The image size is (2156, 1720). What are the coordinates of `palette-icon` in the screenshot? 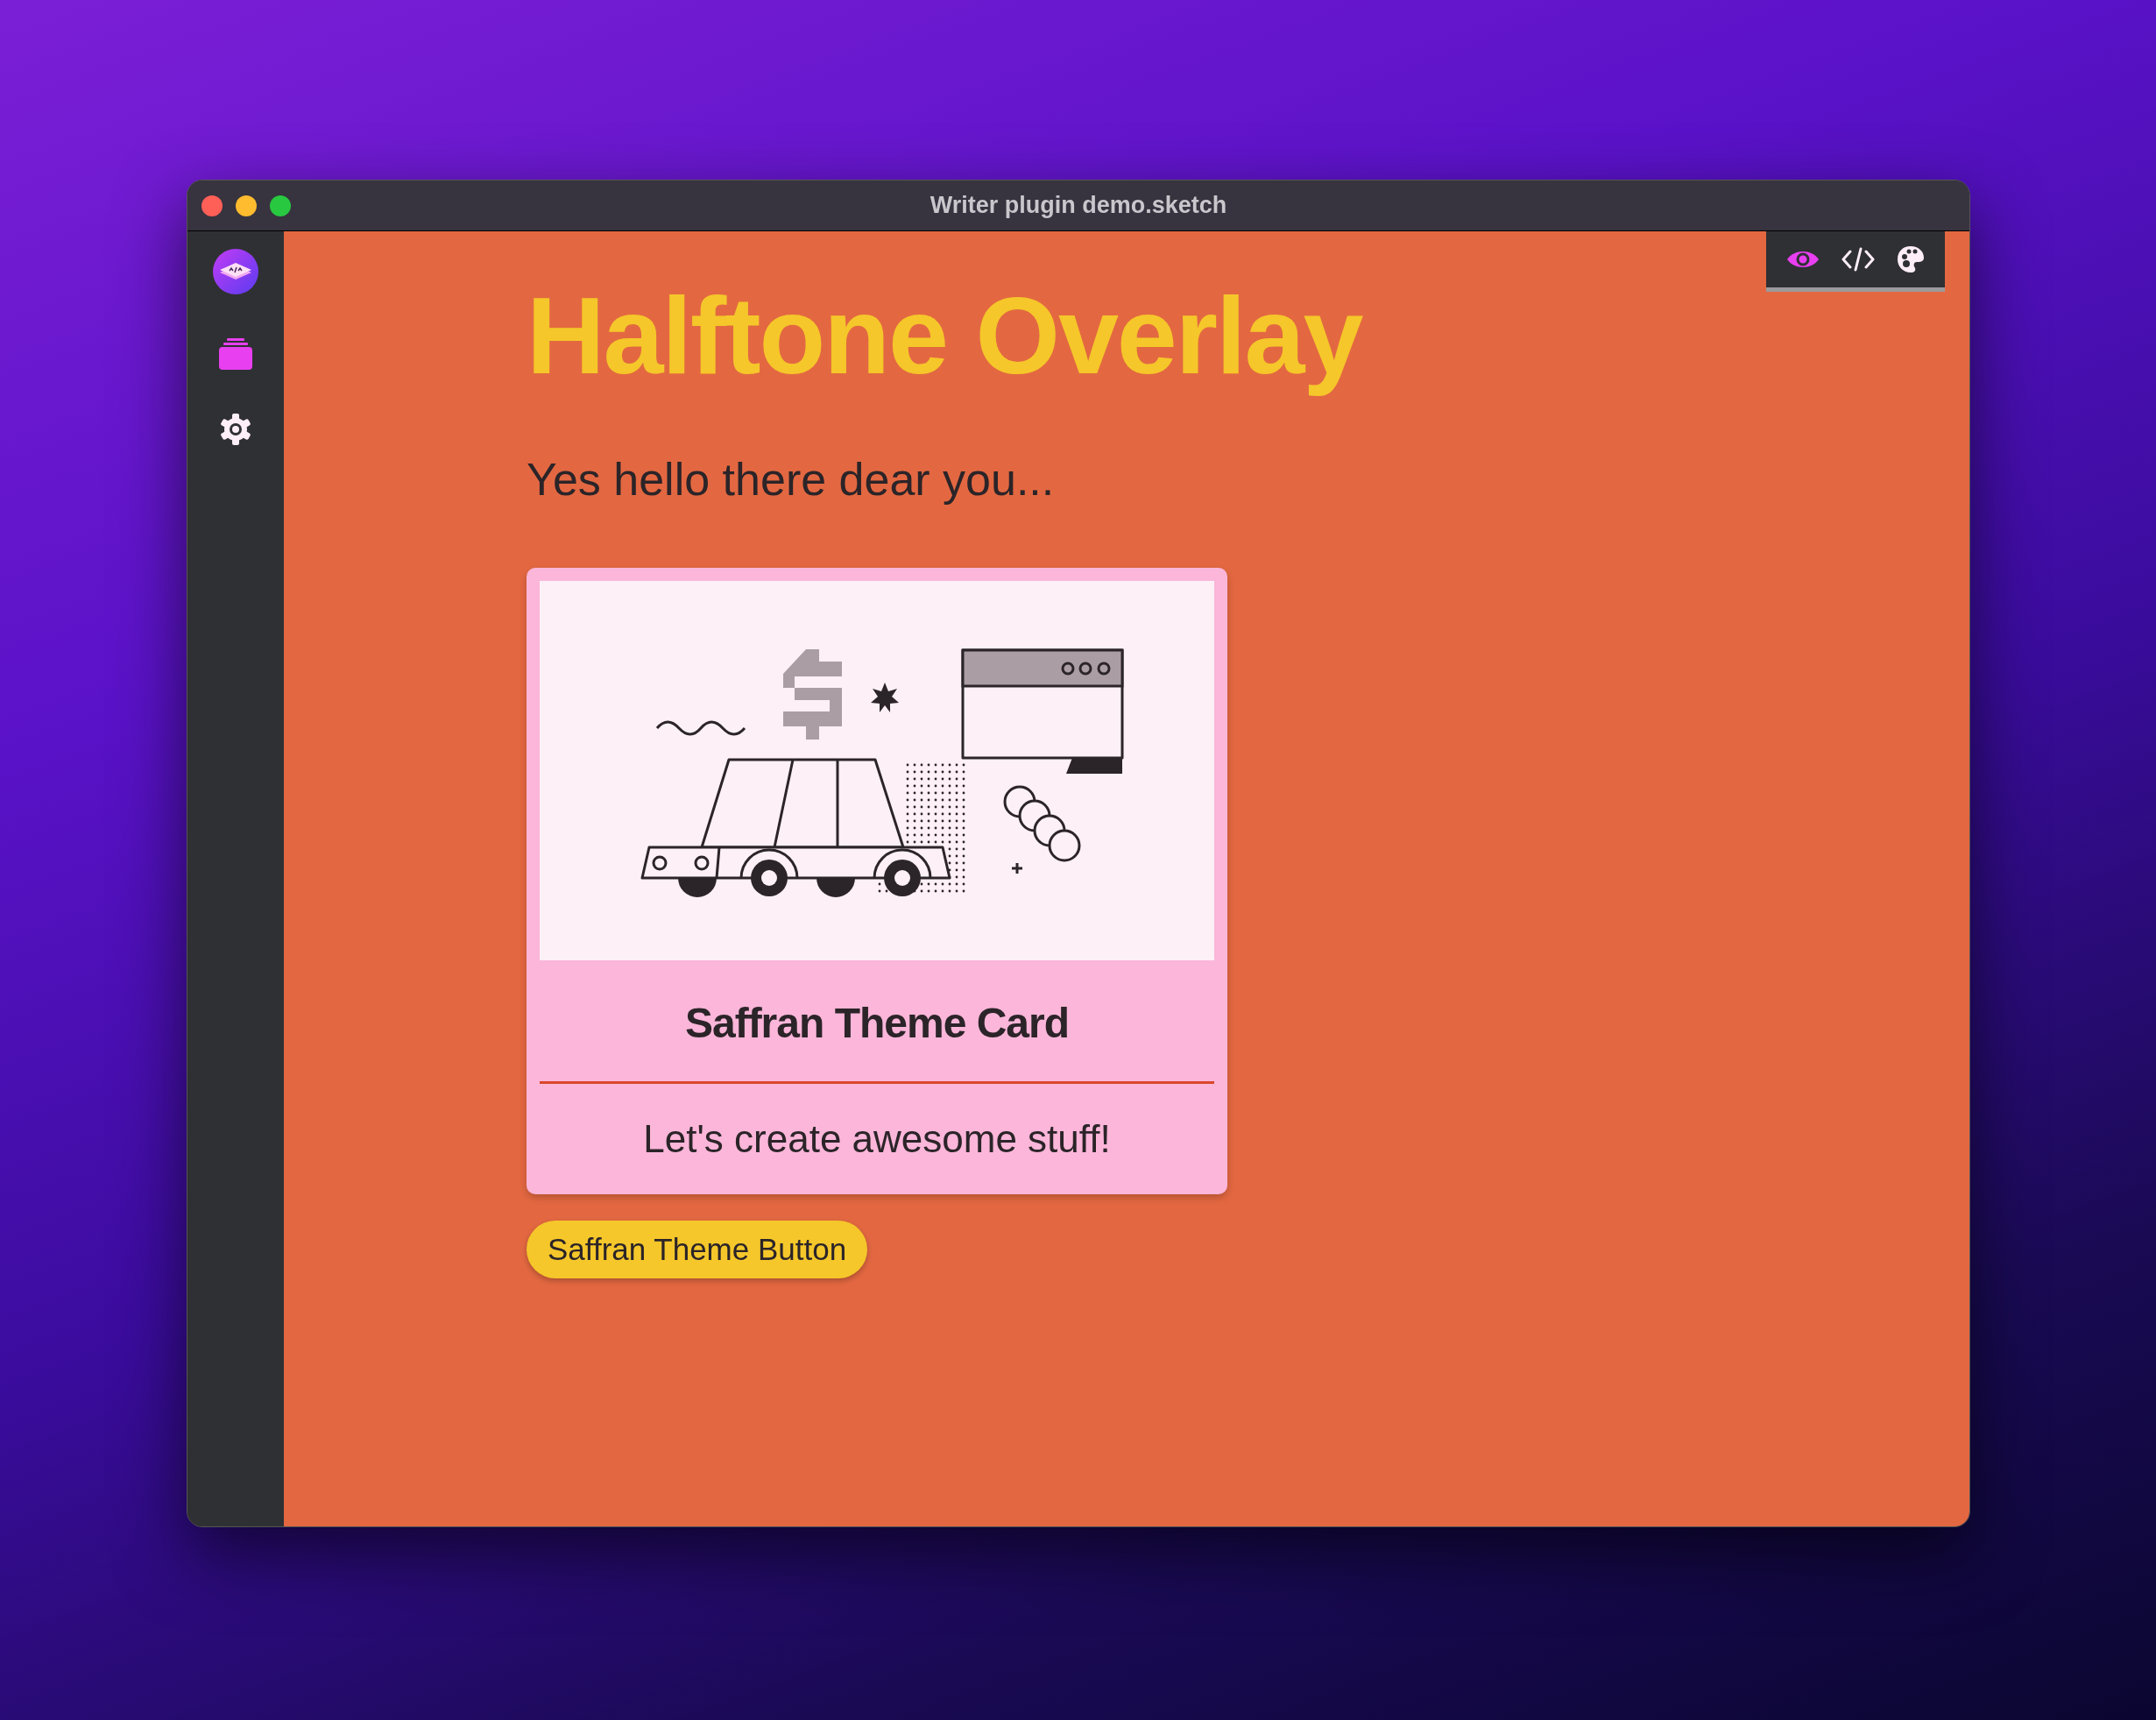 It's located at (1912, 259).